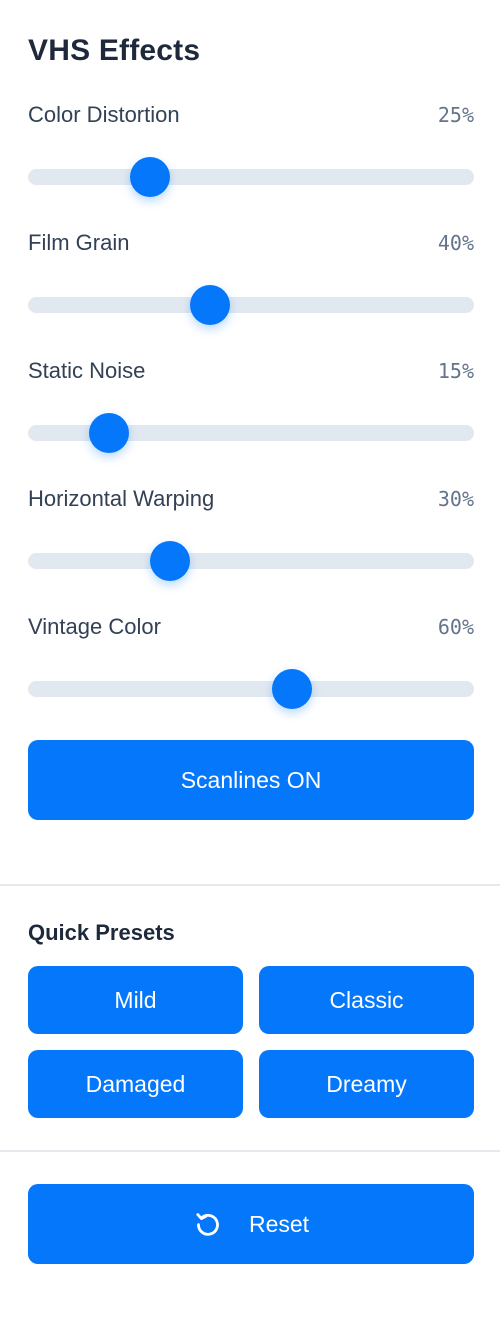  I want to click on preset-mild-button: Mild, so click(135, 1000).